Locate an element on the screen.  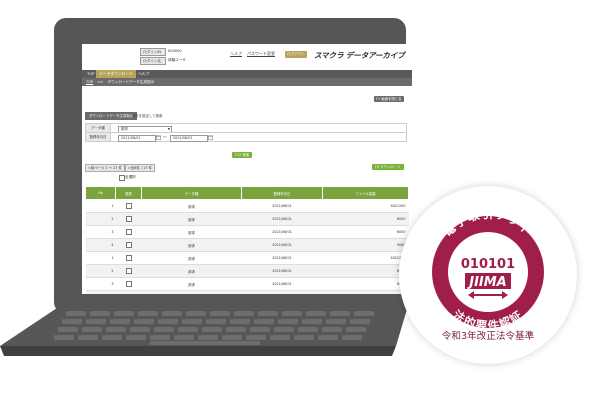
table-row: 1 請求 2021/08/01 1821200 is located at coordinates (247, 206).